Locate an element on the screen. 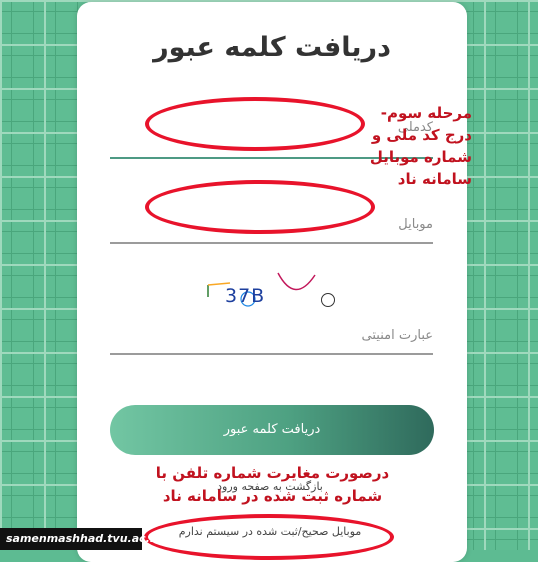 This screenshot has width=538, height=562. highlight-national-code-ellipse is located at coordinates (255, 124).